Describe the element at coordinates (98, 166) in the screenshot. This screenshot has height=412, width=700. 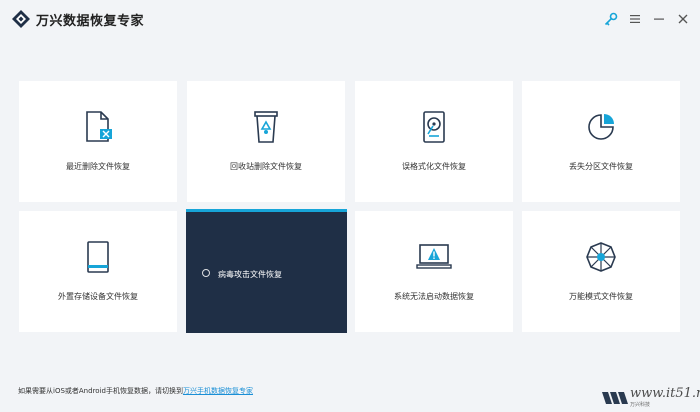
I see `card-label: 最近删除文件恢复` at that location.